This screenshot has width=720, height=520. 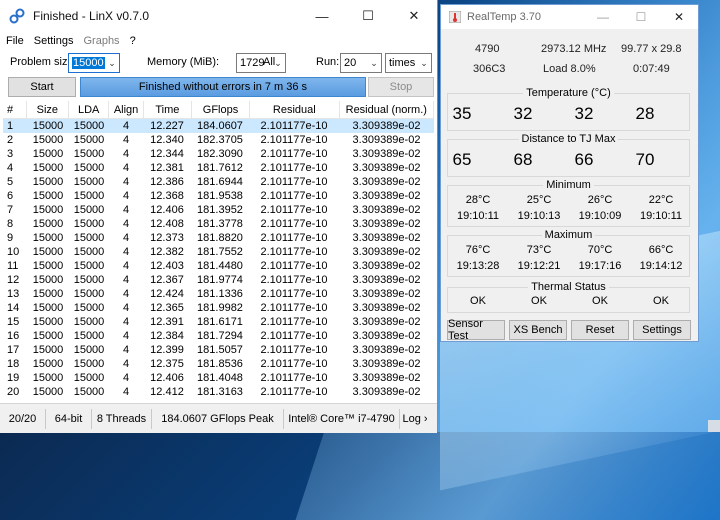 I want to click on column-header-residual: Residual, so click(x=295, y=109).